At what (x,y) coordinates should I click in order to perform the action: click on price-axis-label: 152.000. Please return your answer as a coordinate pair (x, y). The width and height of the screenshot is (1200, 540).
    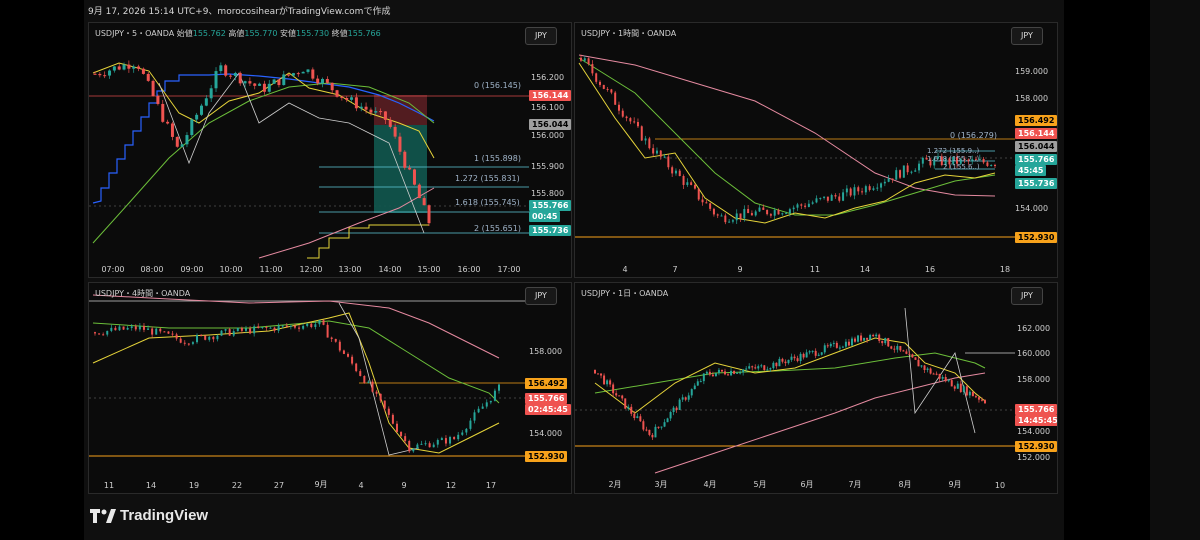
    Looking at the image, I should click on (1034, 457).